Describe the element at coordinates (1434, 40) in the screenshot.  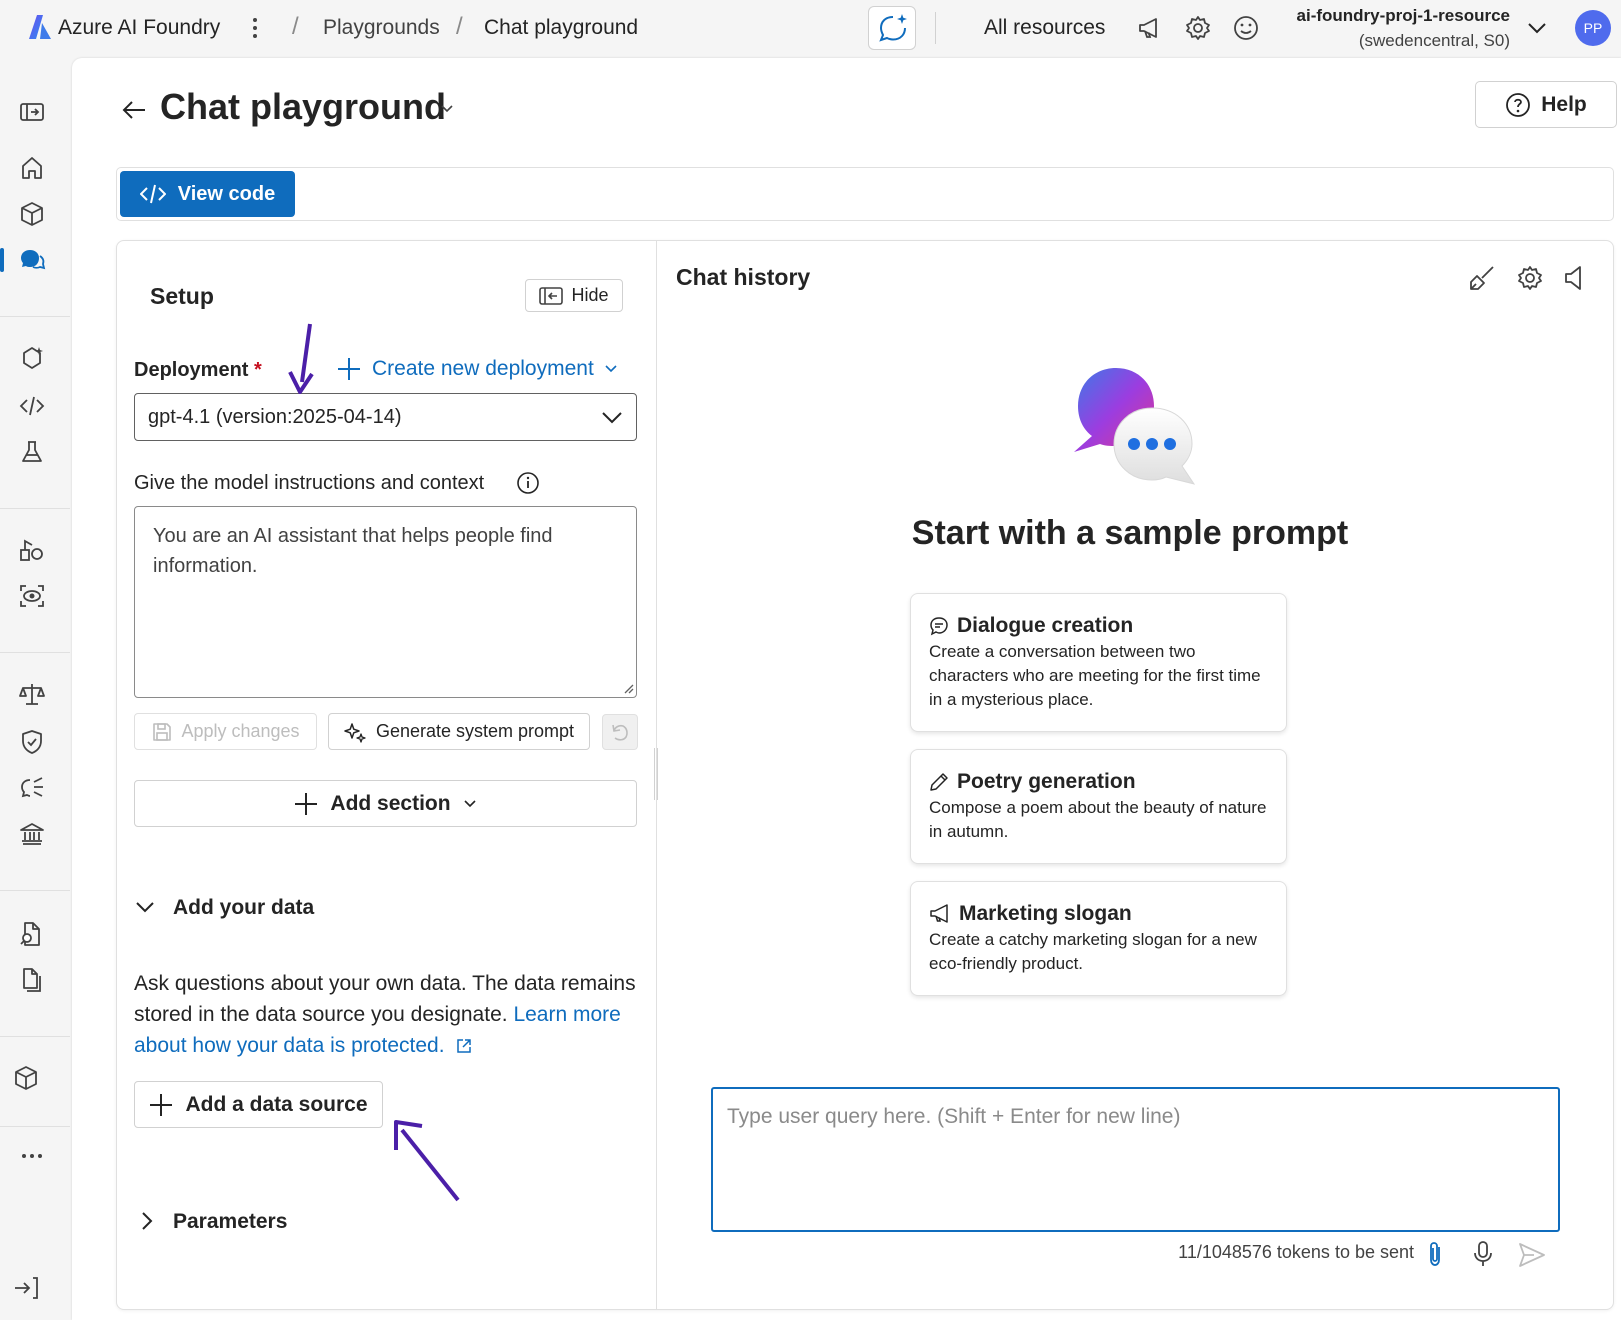
I see `resource-region: (swedencentral, S0)` at that location.